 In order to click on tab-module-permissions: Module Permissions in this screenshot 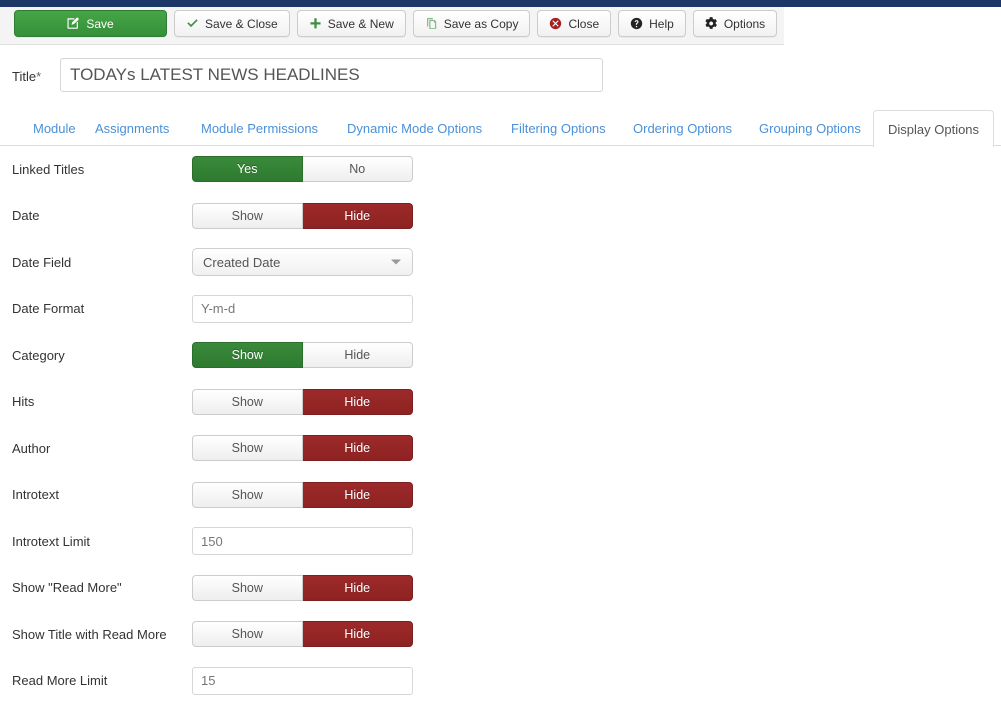, I will do `click(259, 128)`.